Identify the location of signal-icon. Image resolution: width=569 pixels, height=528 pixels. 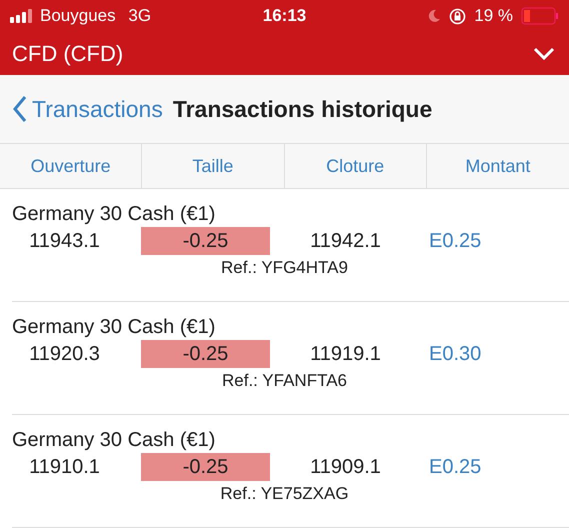
(21, 16).